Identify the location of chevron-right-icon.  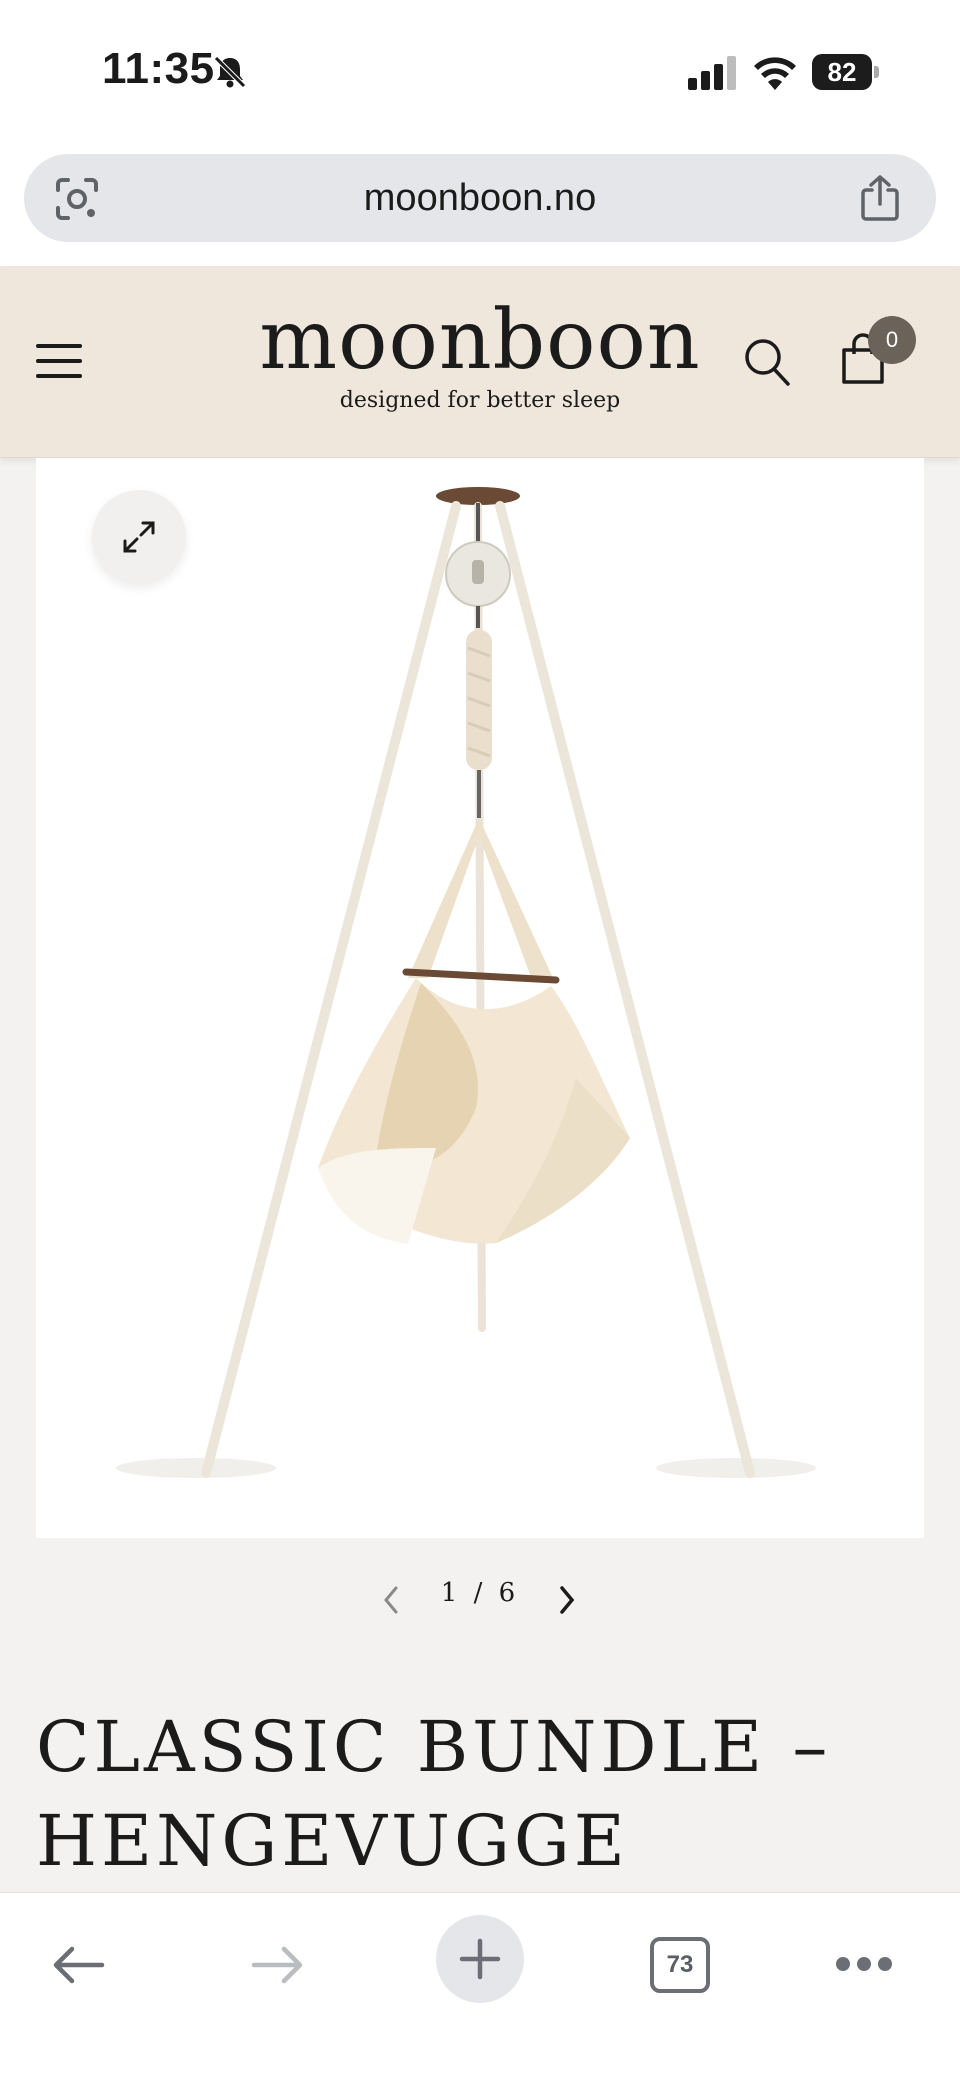
(567, 1600).